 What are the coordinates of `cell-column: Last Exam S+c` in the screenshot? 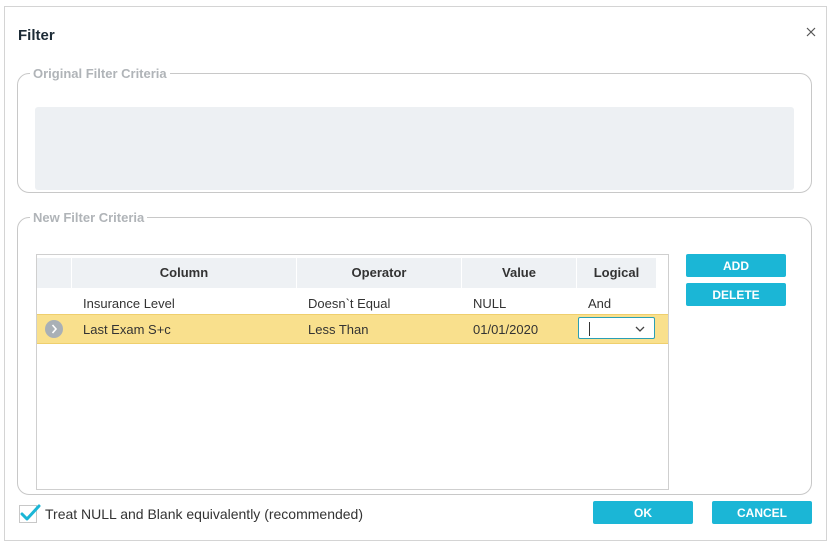 It's located at (127, 329).